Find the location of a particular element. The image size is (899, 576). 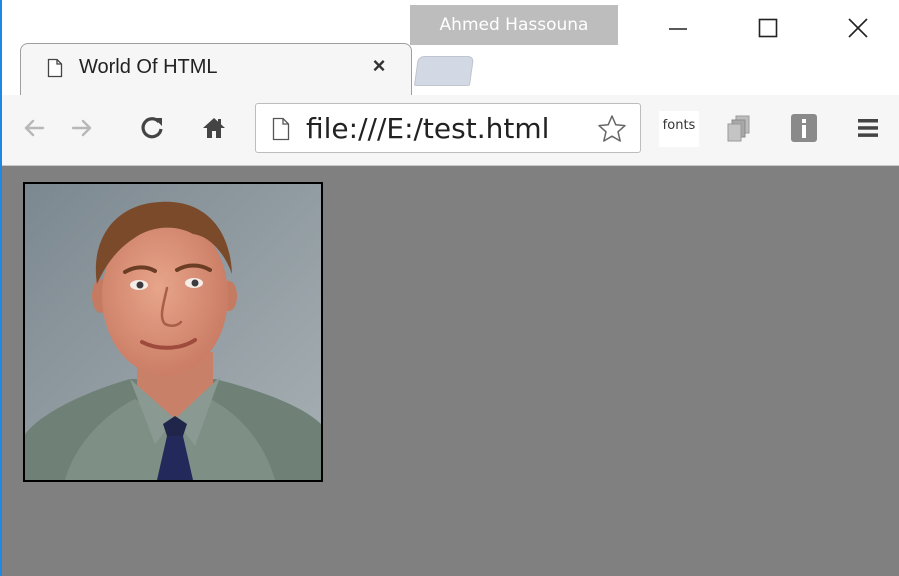

pages-icon is located at coordinates (738, 128).